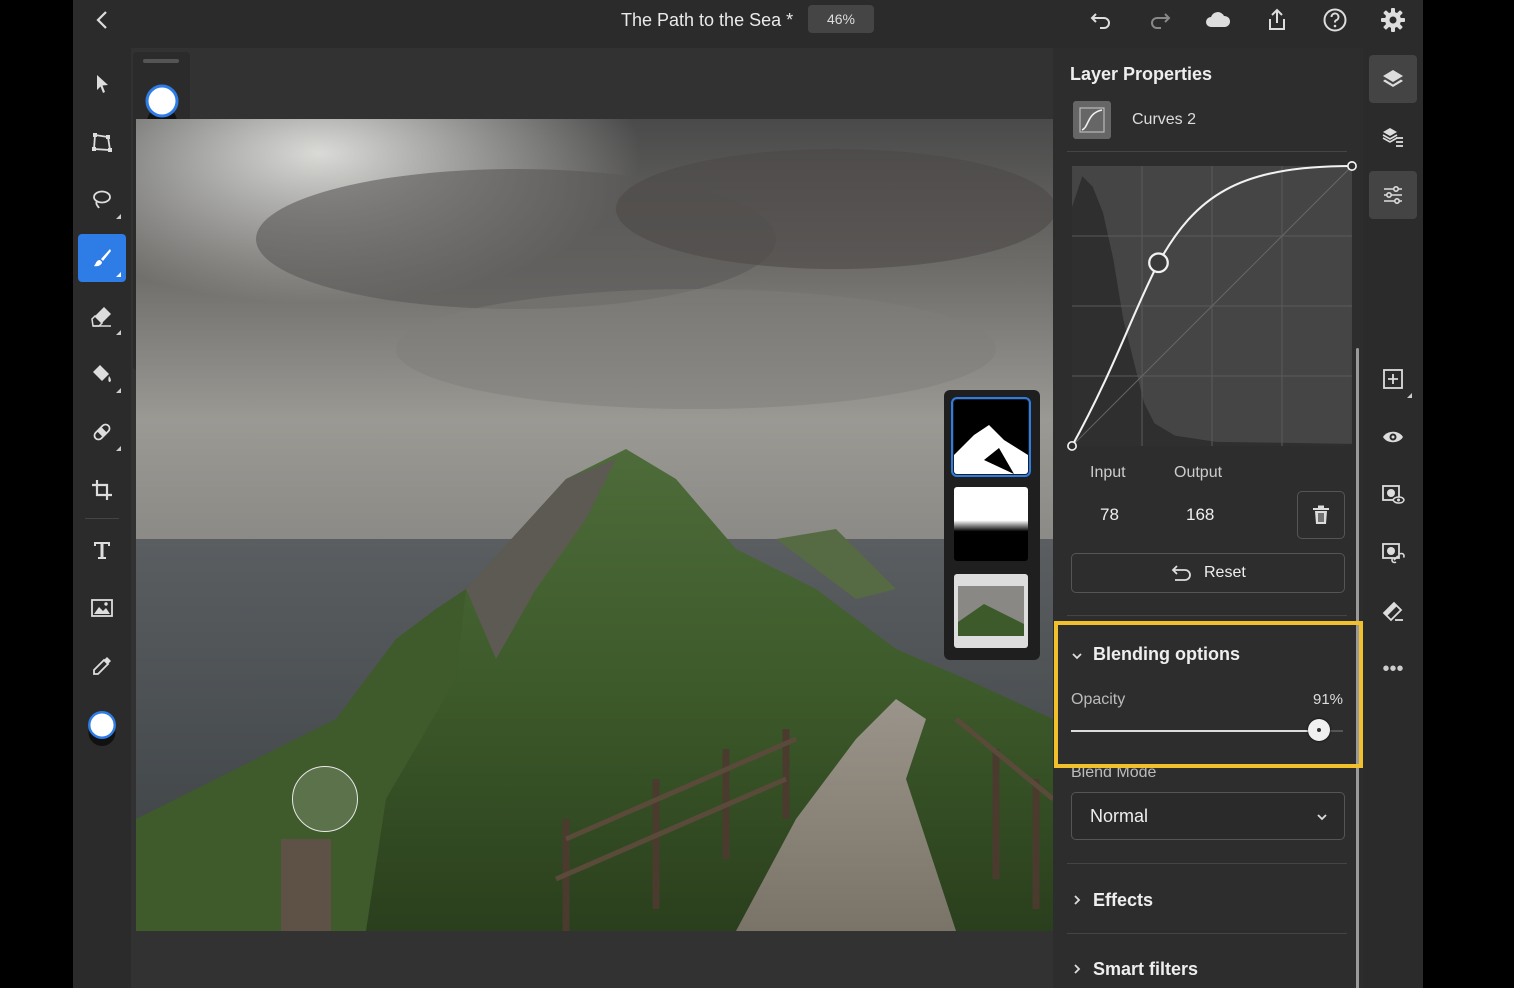 This screenshot has width=1514, height=988. What do you see at coordinates (1160, 20) in the screenshot?
I see `redo-icon` at bounding box center [1160, 20].